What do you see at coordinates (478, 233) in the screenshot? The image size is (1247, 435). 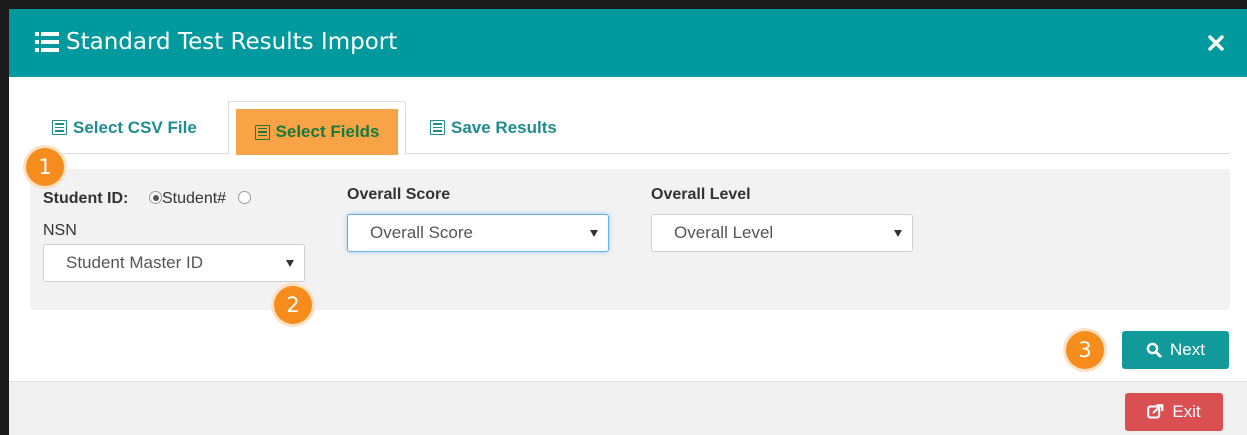 I see `overall-score-select: Overall Score` at bounding box center [478, 233].